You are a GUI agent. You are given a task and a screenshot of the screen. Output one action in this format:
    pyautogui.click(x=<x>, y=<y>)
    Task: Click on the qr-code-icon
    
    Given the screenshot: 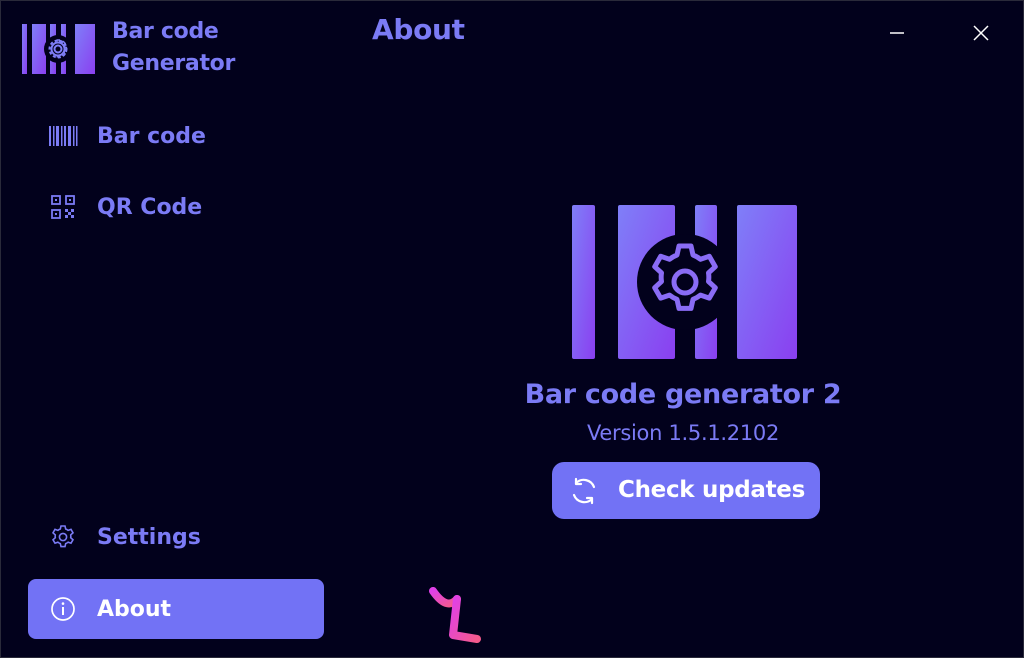 What is the action you would take?
    pyautogui.click(x=63, y=207)
    